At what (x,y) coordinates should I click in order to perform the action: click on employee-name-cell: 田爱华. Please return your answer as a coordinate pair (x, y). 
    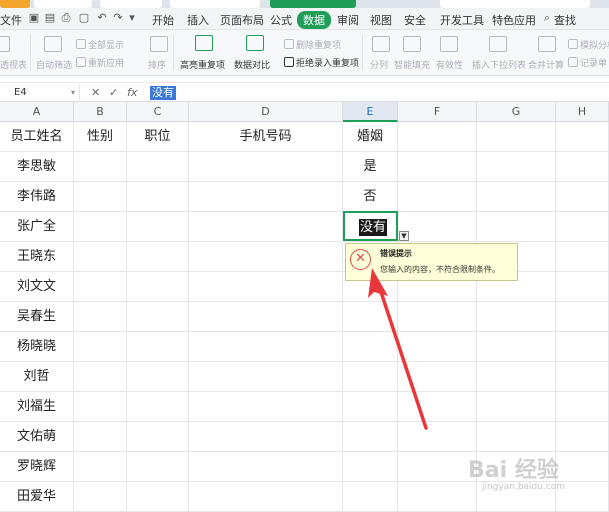
    Looking at the image, I should click on (37, 497).